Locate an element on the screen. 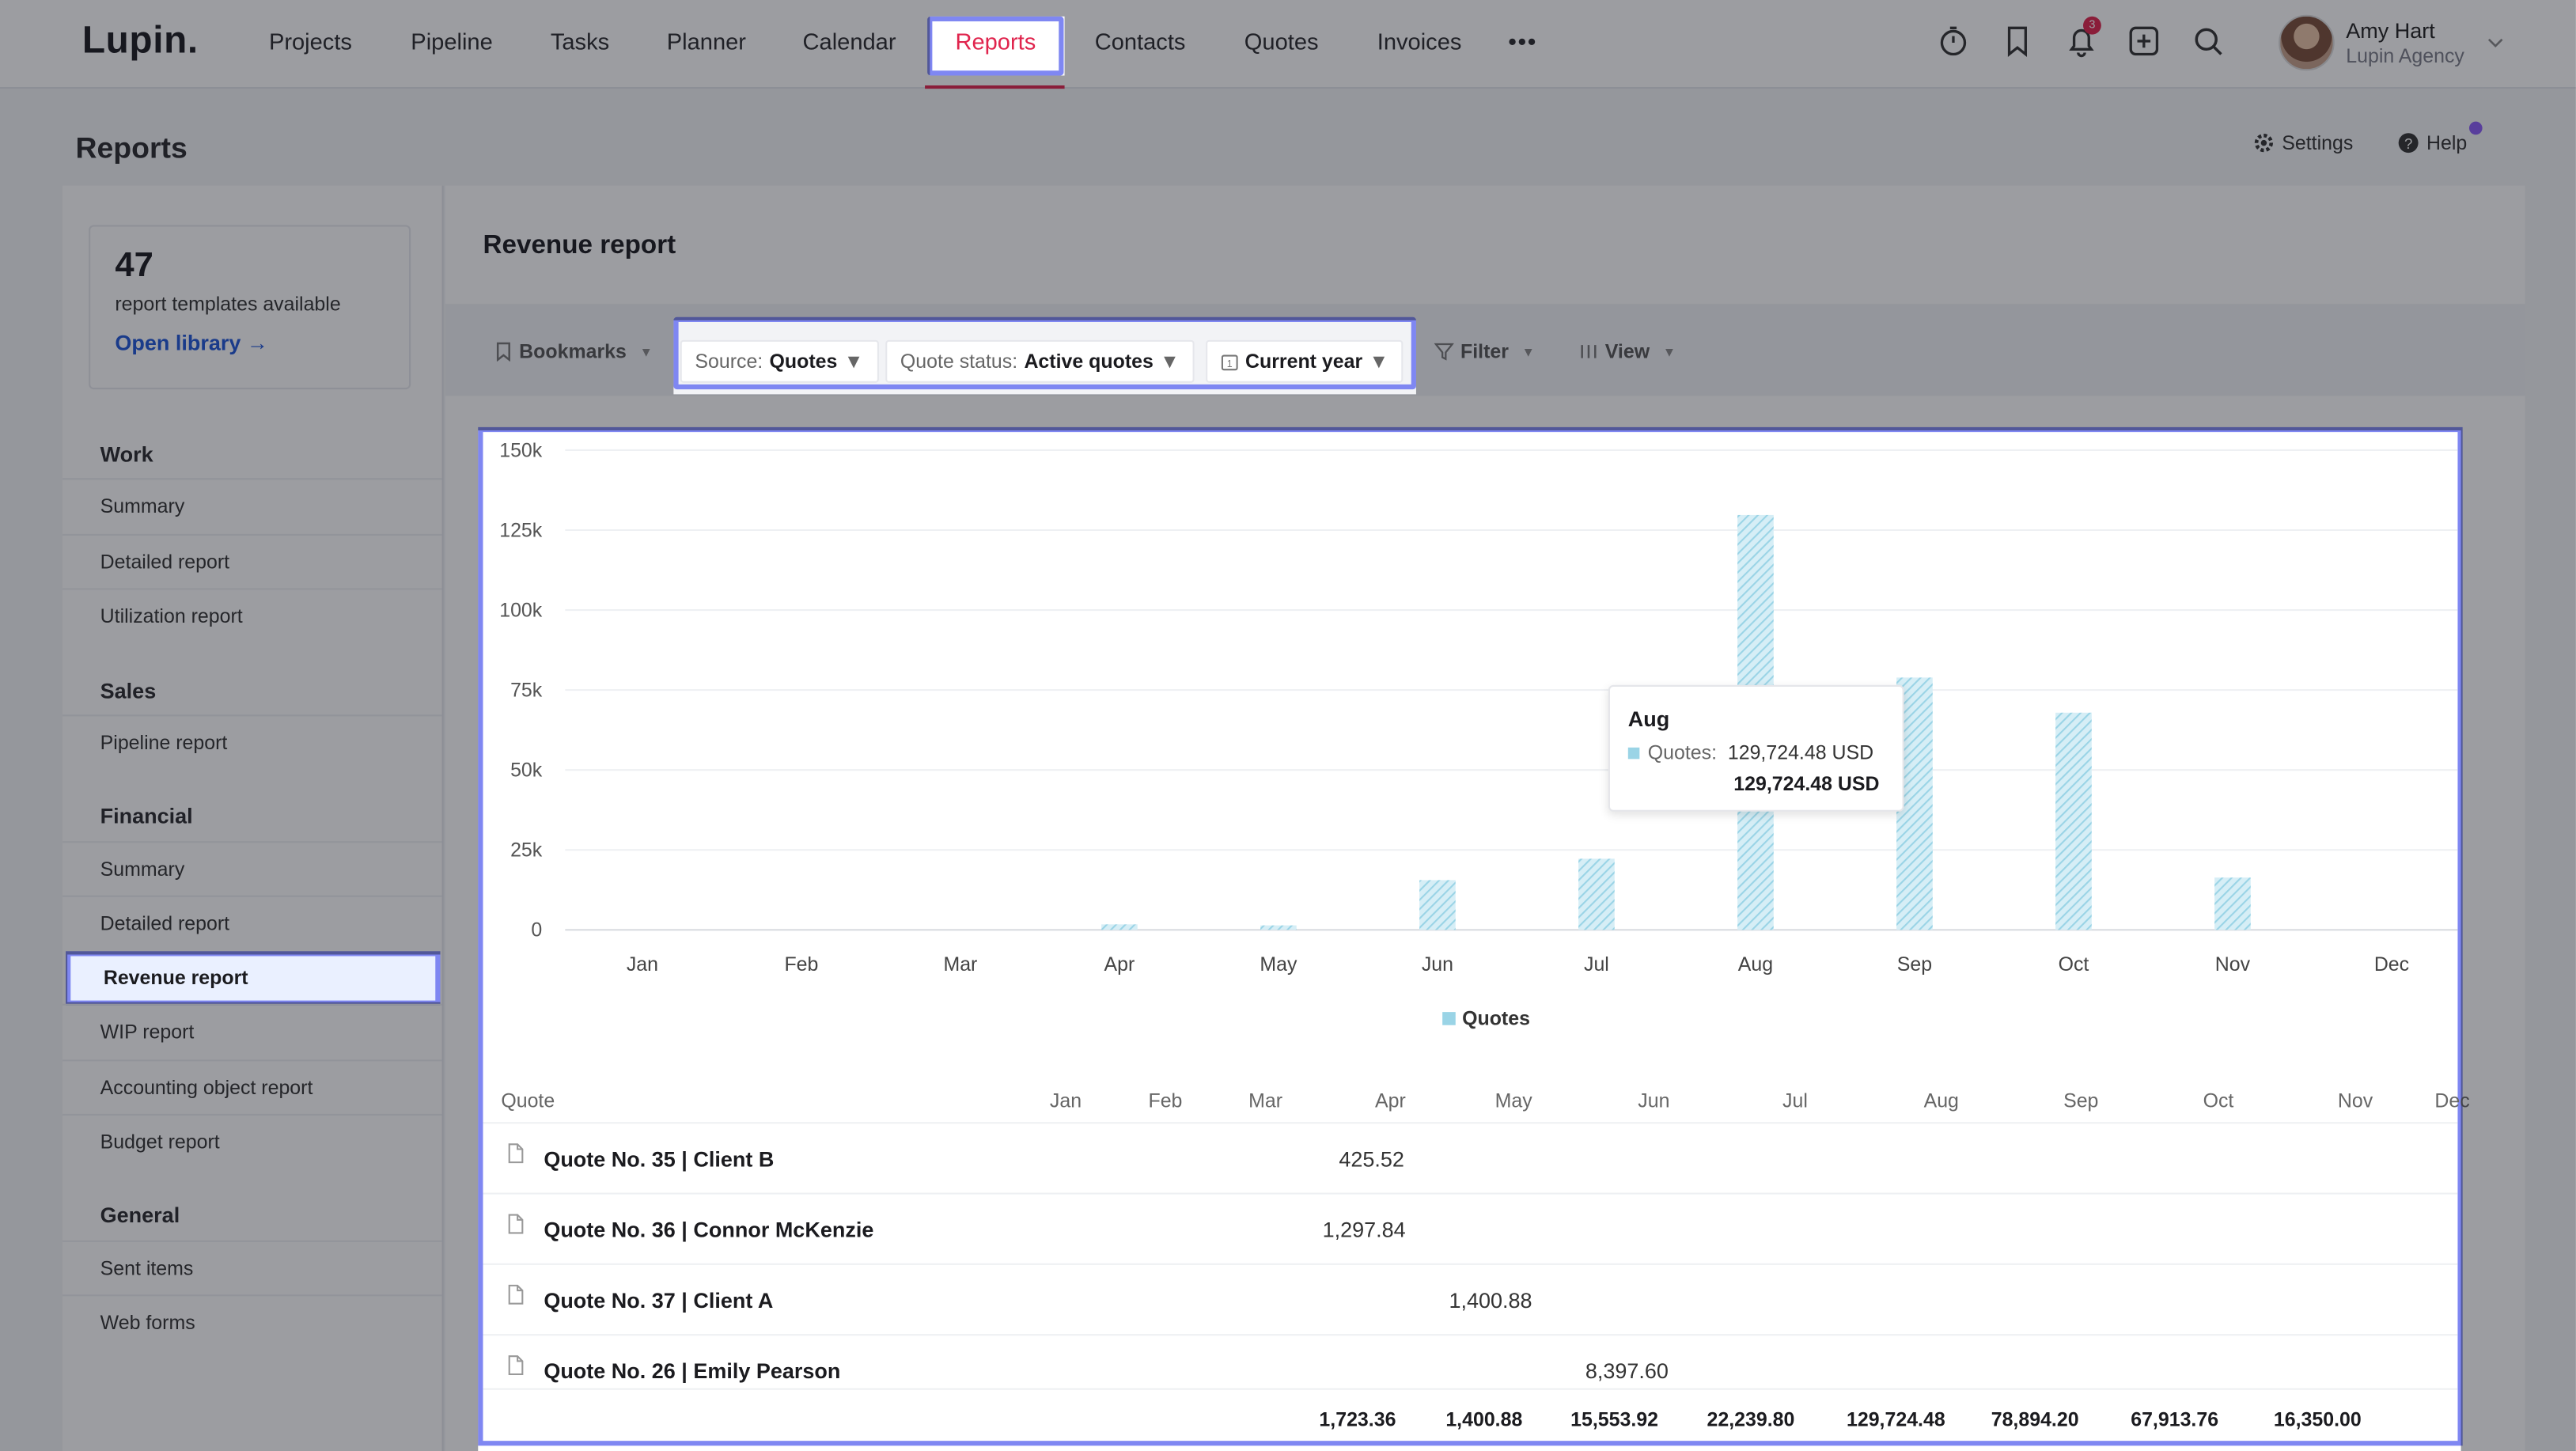 The width and height of the screenshot is (2576, 1451). col-jan: Jan is located at coordinates (1066, 1100).